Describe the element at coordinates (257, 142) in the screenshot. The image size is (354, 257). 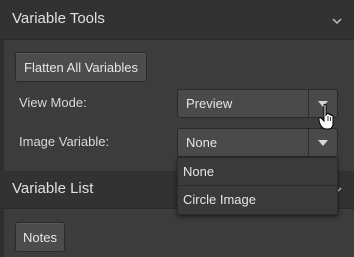
I see `image-variable-select: None` at that location.